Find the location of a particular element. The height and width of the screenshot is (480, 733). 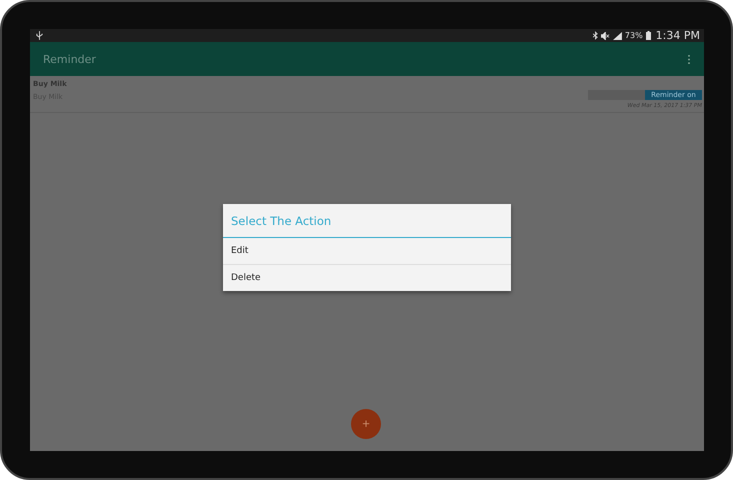

bluetooth-icon is located at coordinates (595, 35).